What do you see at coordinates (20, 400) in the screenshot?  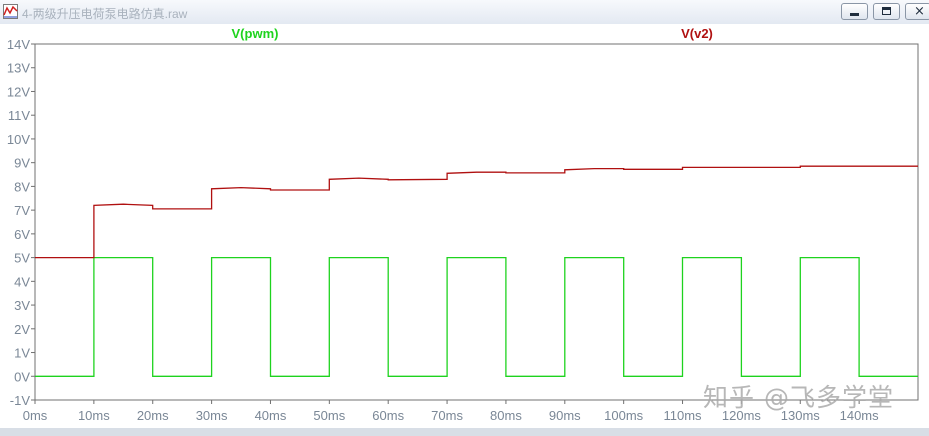 I see `y-tick-label: -1V` at bounding box center [20, 400].